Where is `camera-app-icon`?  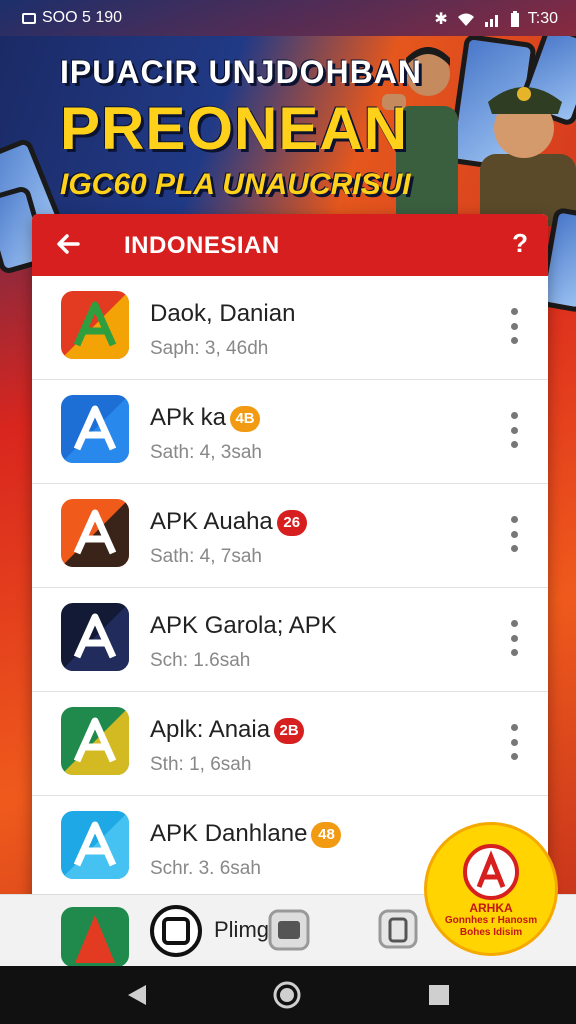
camera-app-icon is located at coordinates (176, 931).